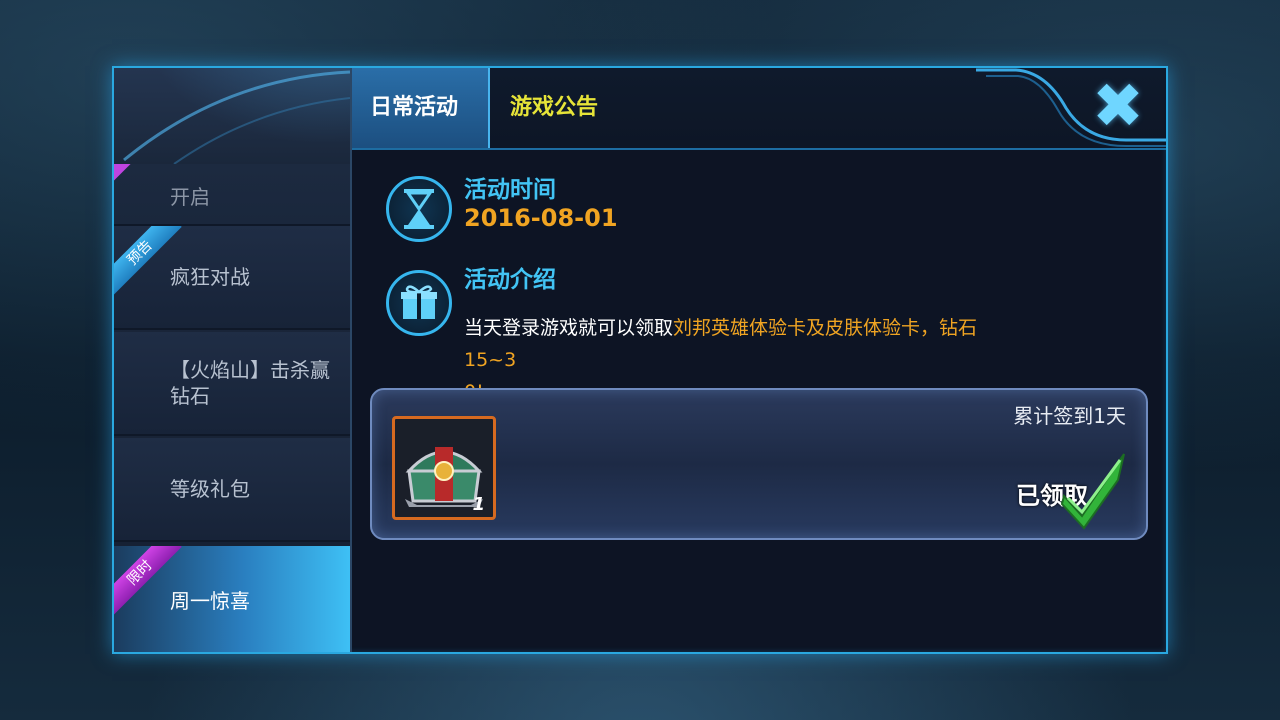 Image resolution: width=1280 pixels, height=720 pixels. Describe the element at coordinates (250, 383) in the screenshot. I see `sidebar-item-label: 【火焰山】击杀赢钻石` at that location.